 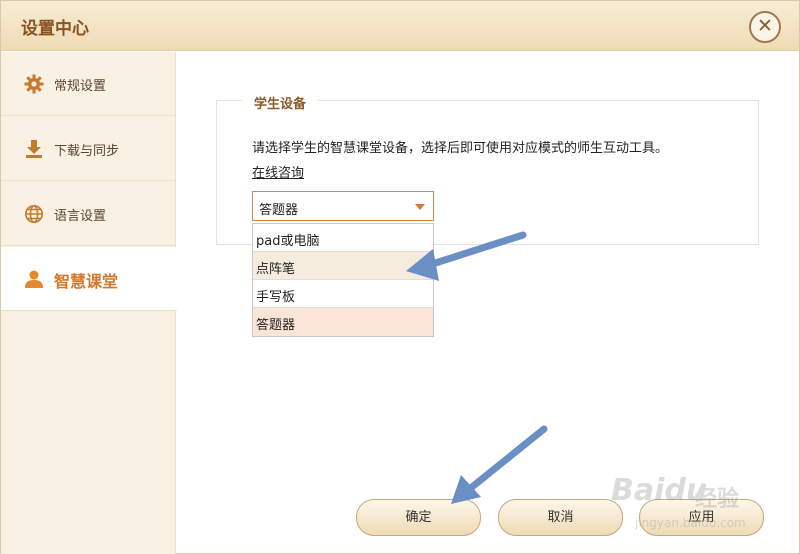 I want to click on watermark-url: jingyan.baidu.com, so click(x=690, y=523).